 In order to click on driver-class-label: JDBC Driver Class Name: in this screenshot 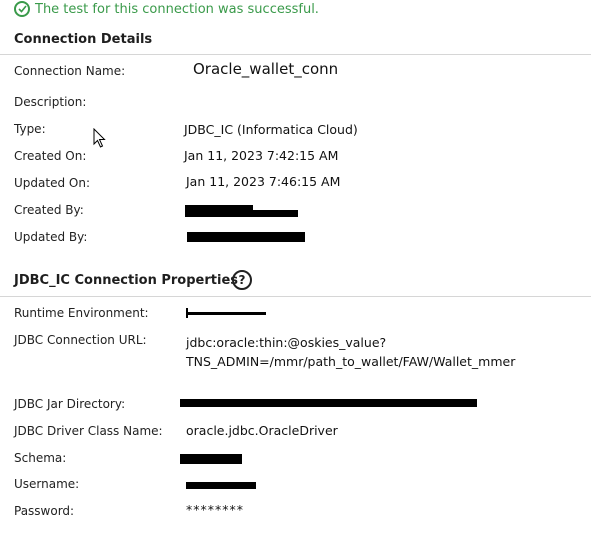, I will do `click(88, 431)`.